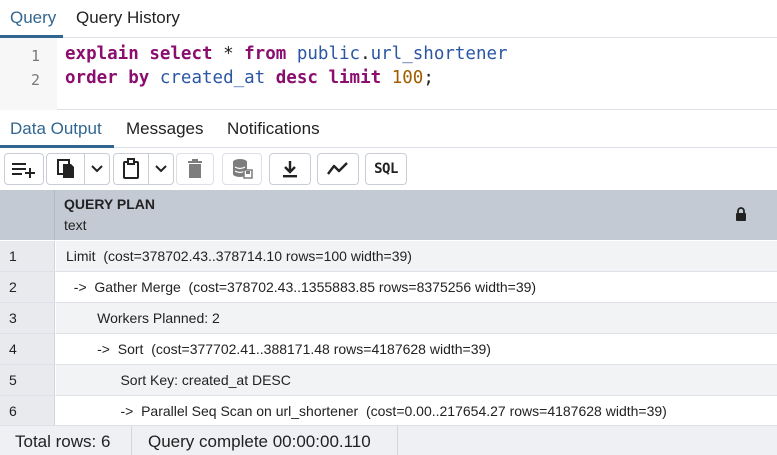  I want to click on code-token: *, so click(228, 54).